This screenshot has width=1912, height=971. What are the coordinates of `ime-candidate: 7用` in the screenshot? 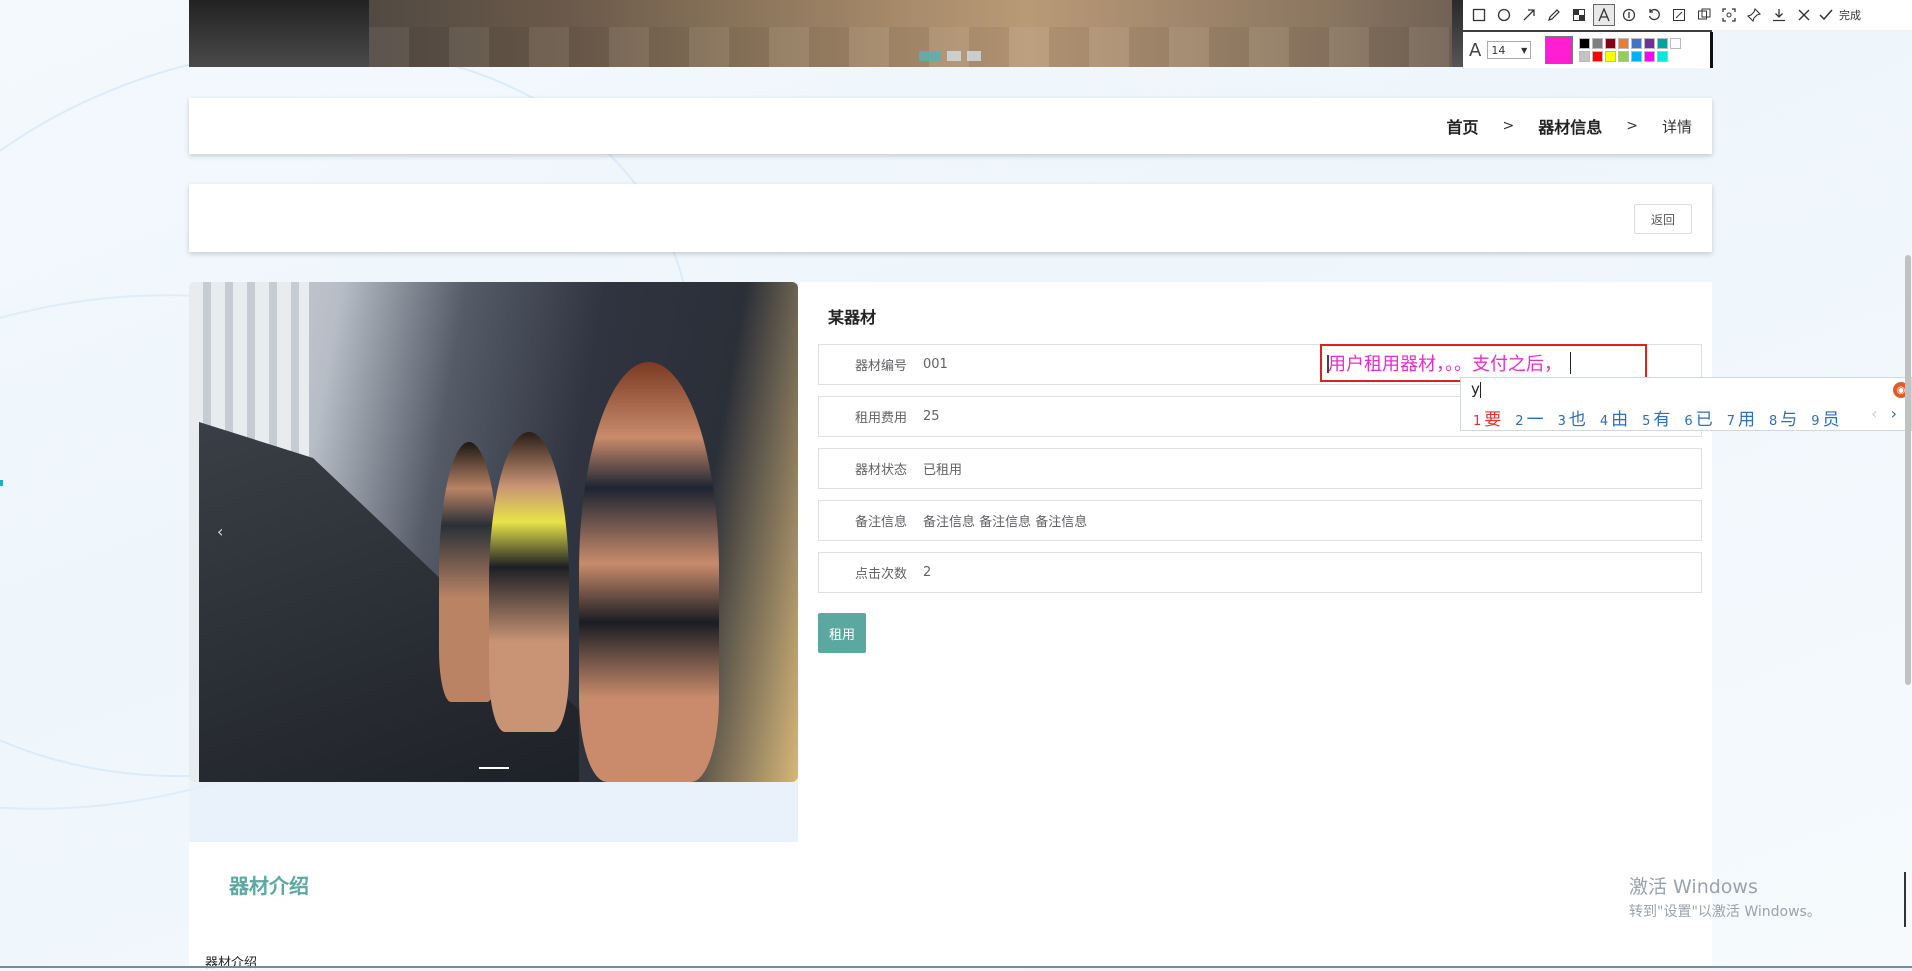 It's located at (1741, 417).